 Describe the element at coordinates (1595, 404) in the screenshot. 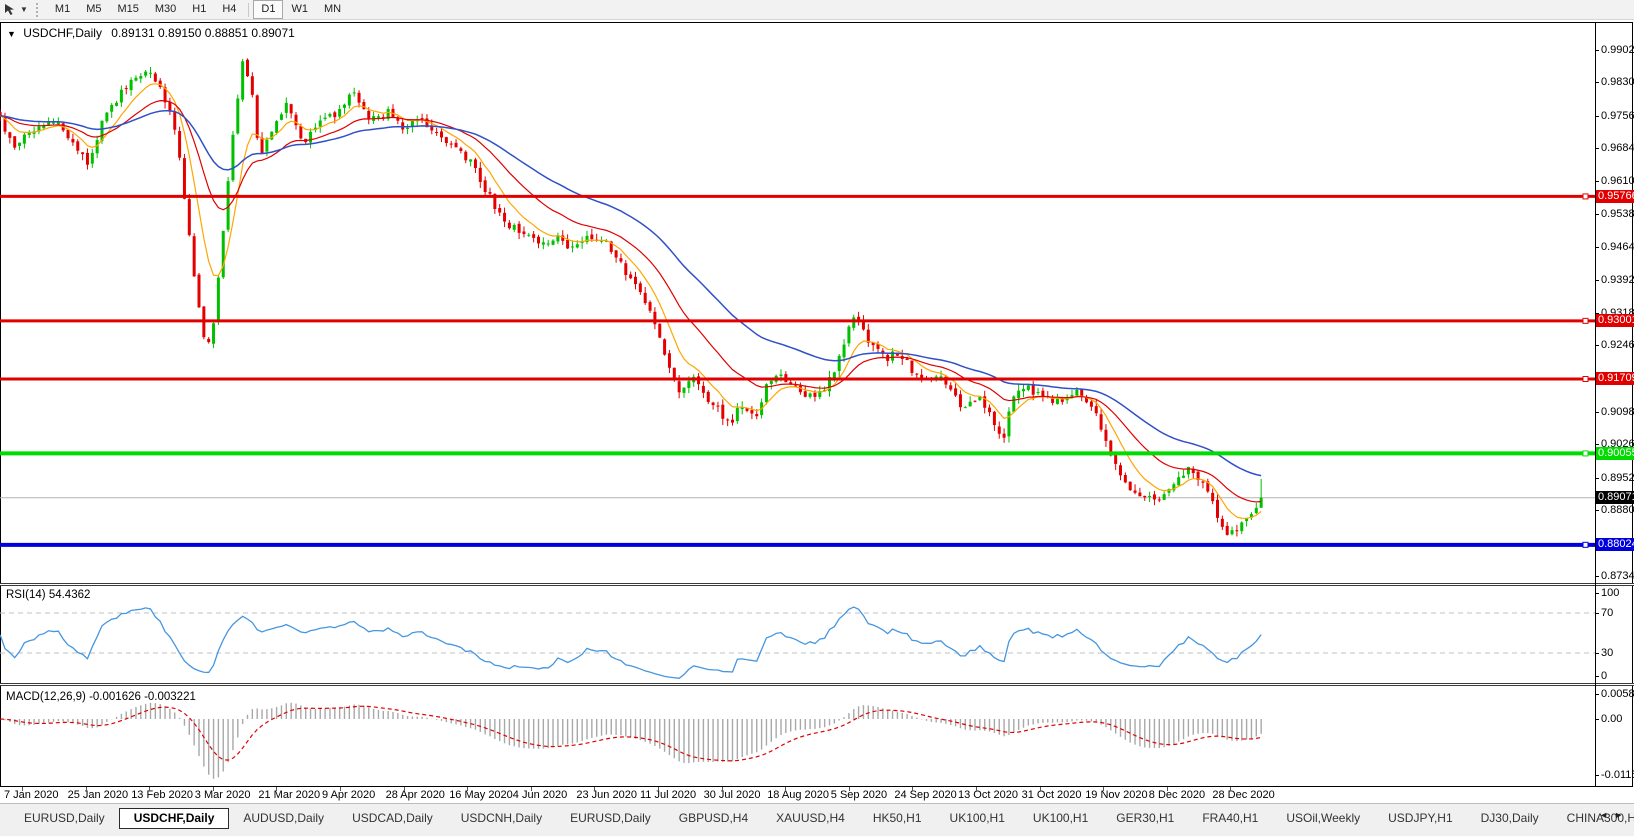

I see `price-axis-border` at that location.